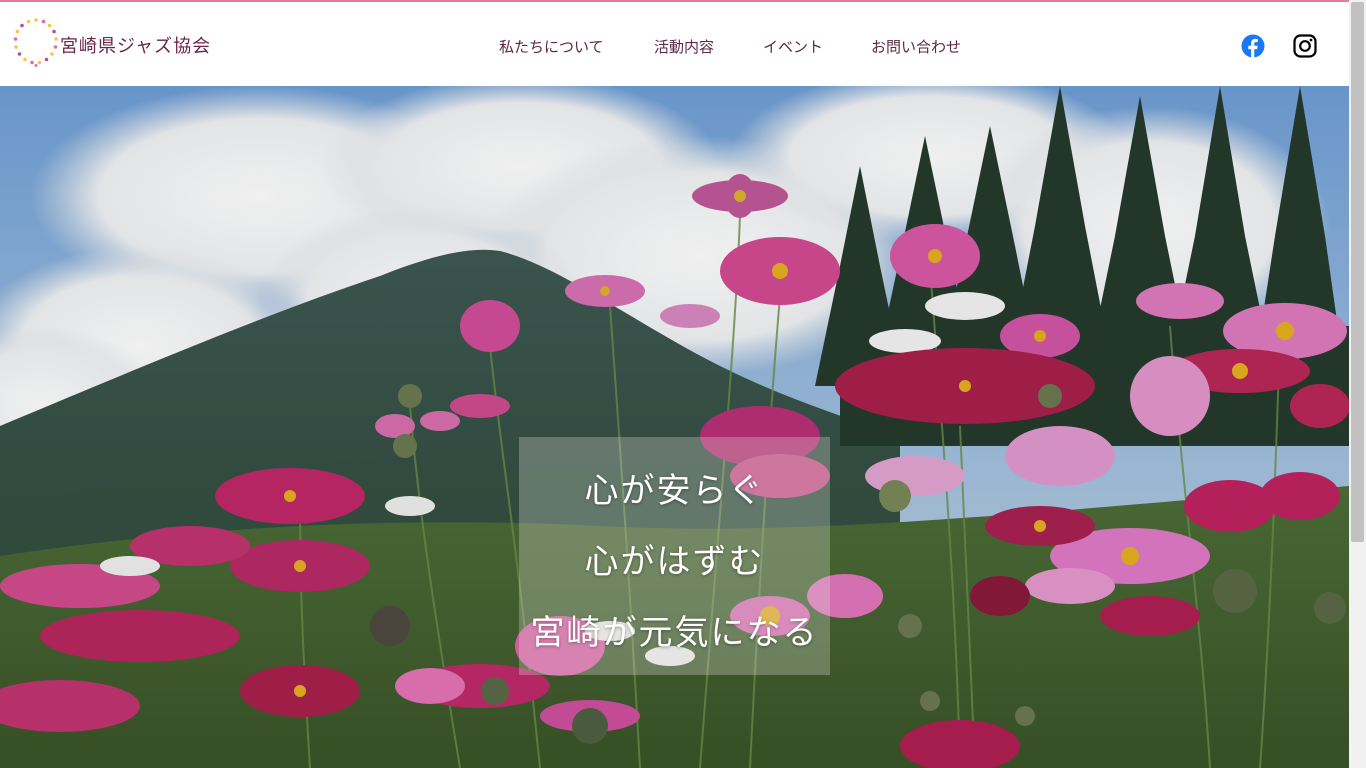 The width and height of the screenshot is (1366, 768). Describe the element at coordinates (1305, 46) in the screenshot. I see `instagram-icon` at that location.